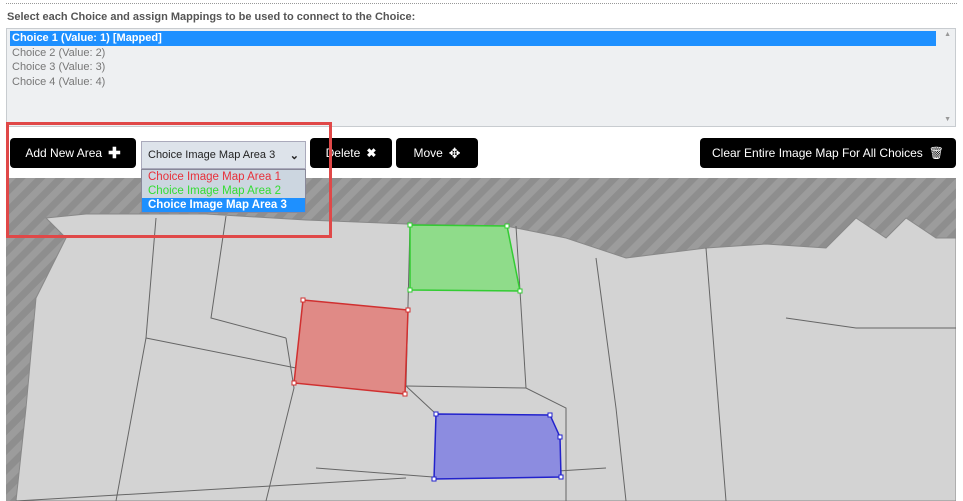  What do you see at coordinates (473, 38) in the screenshot?
I see `choice-option: Choice 1 (Value: 1) [Mapped]` at bounding box center [473, 38].